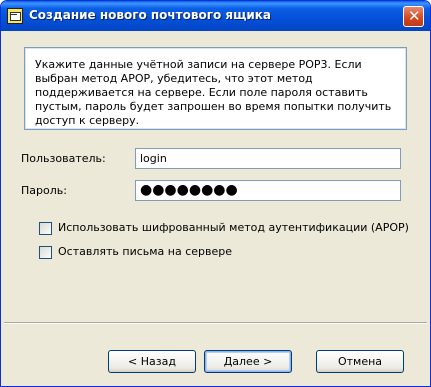 This screenshot has height=387, width=431. Describe the element at coordinates (45, 252) in the screenshot. I see `keep-mail-checkbox` at that location.